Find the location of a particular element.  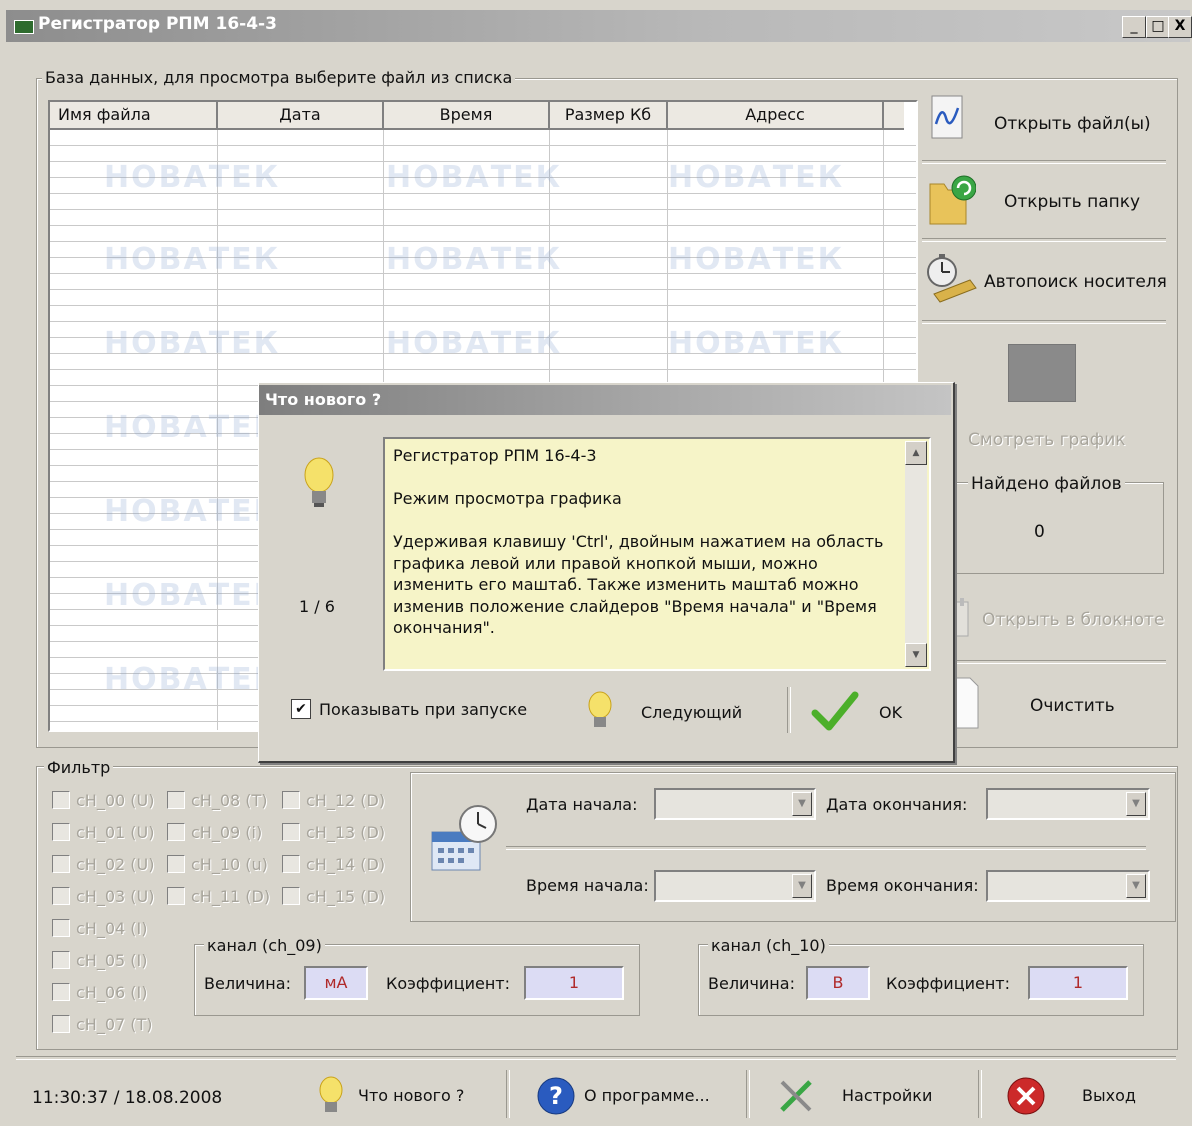

document-chart-icon is located at coordinates (947, 117).